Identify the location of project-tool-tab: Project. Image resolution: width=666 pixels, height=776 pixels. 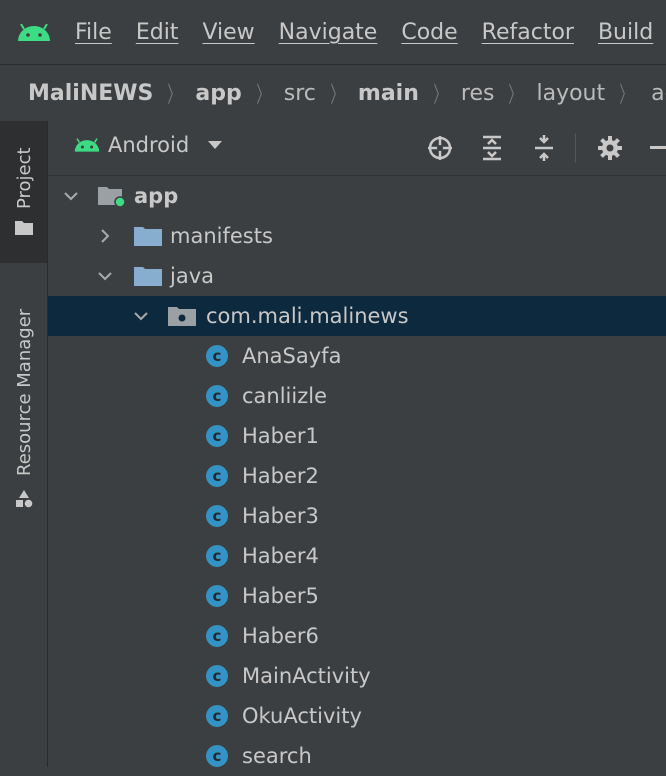
(23, 192).